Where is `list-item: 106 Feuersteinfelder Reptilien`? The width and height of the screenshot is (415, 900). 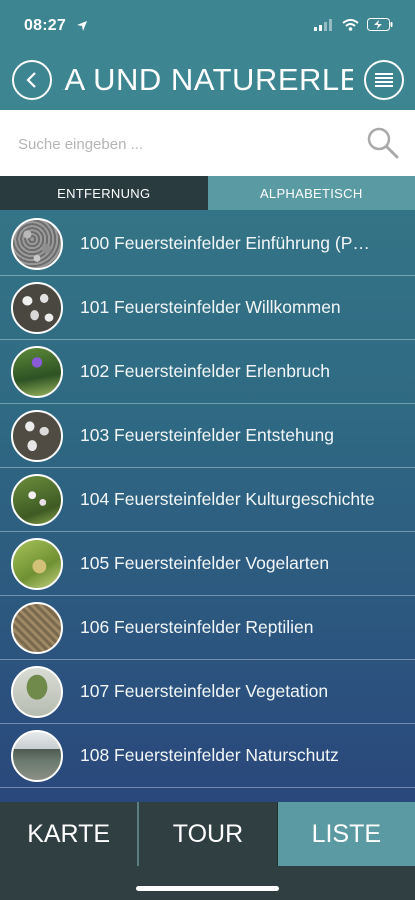
list-item: 106 Feuersteinfelder Reptilien is located at coordinates (207, 628).